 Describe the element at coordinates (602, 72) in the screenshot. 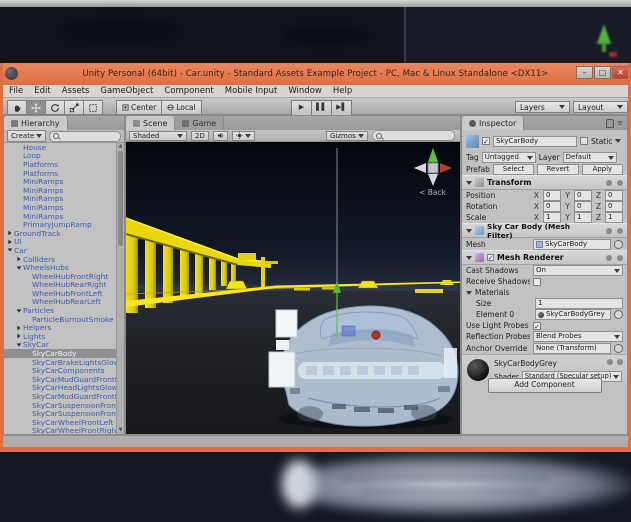

I see `maximize-button: □` at that location.